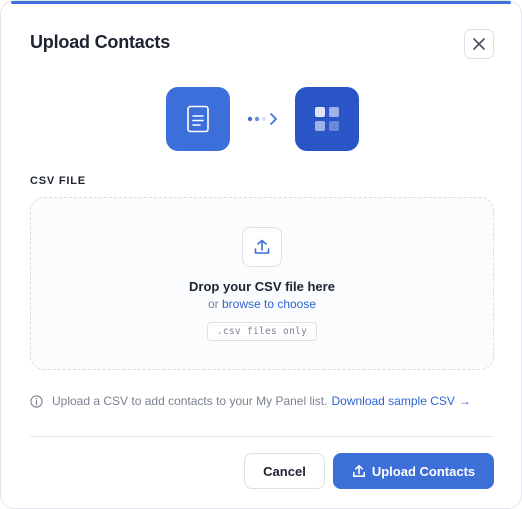 This screenshot has width=522, height=509. Describe the element at coordinates (36, 401) in the screenshot. I see `info-icon` at that location.